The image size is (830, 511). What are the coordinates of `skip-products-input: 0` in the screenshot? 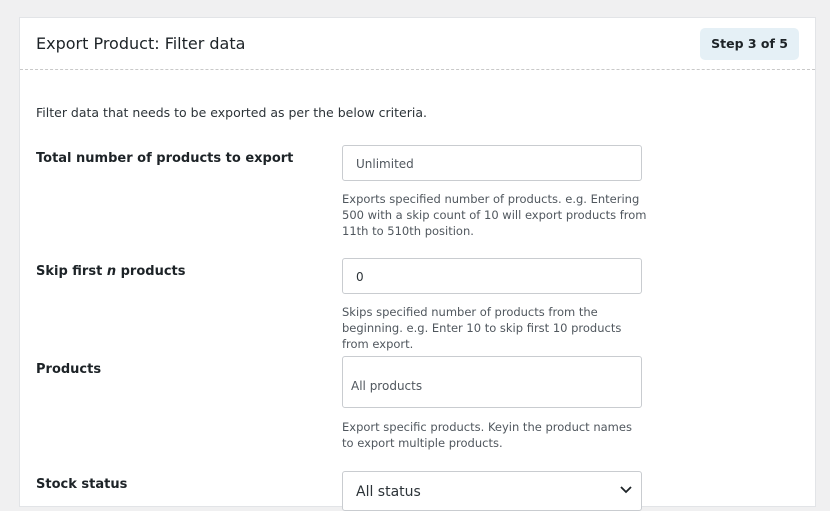 It's located at (492, 276).